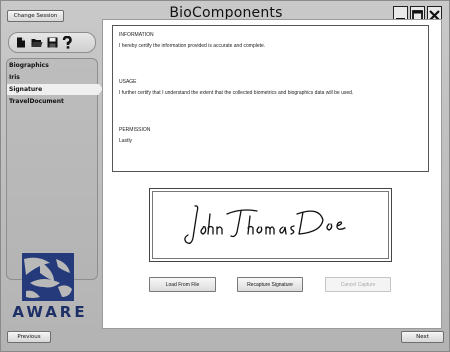 The image size is (450, 352). I want to click on aware-logo: AWARE, so click(50, 288).